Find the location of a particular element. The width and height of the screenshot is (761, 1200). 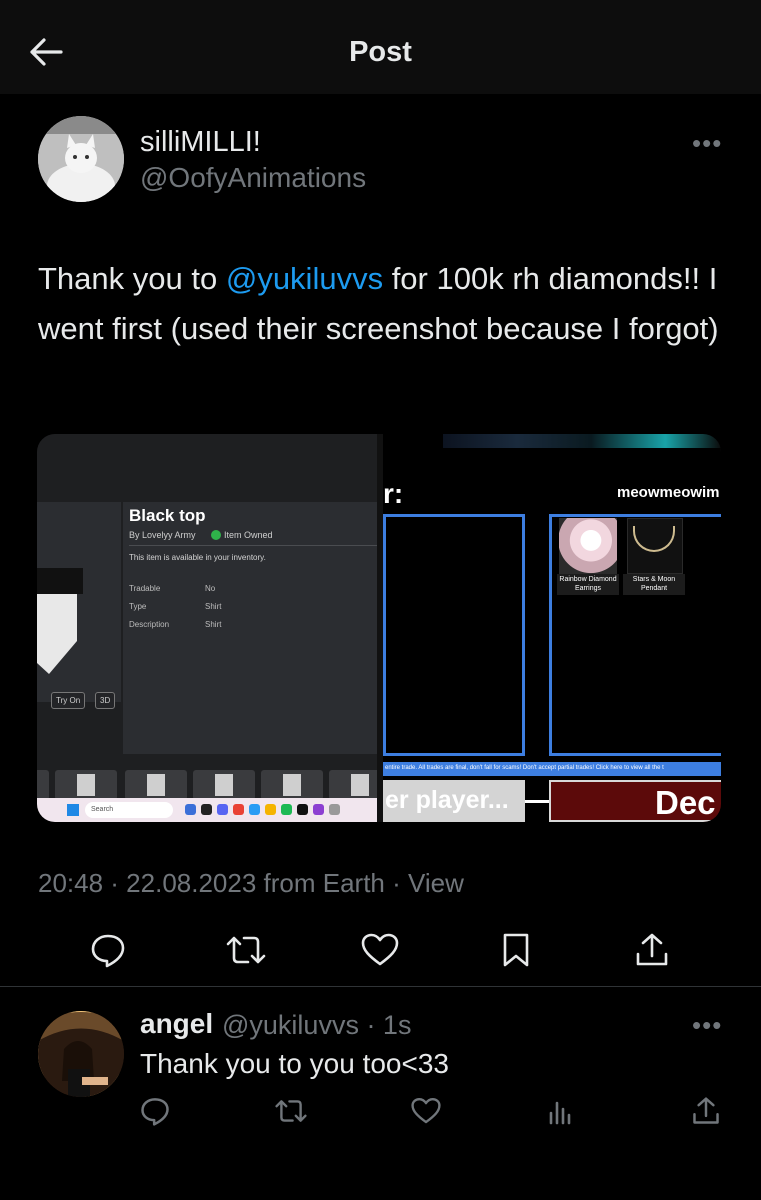

item-creator: By Lovelyy Army is located at coordinates (162, 535).